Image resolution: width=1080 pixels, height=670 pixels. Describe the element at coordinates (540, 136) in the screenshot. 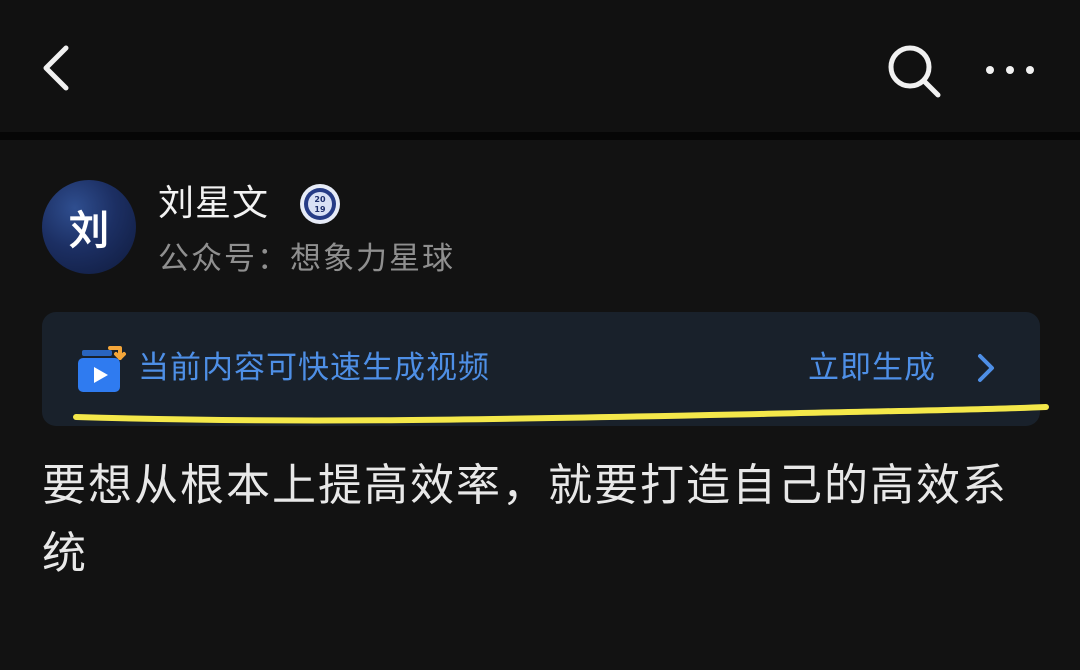

I see `header-divider` at that location.